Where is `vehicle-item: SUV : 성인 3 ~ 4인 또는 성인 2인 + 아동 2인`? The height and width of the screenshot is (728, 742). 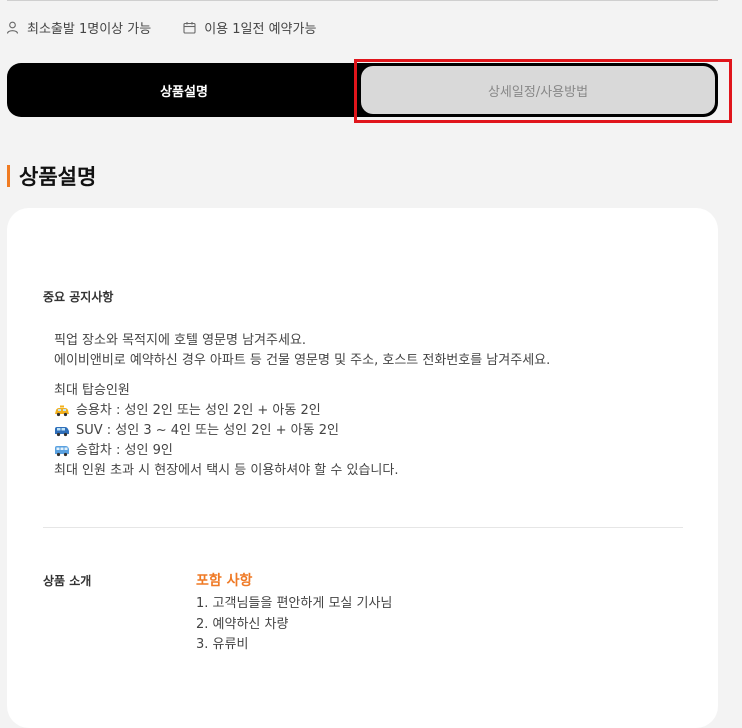 vehicle-item: SUV : 성인 3 ~ 4인 또는 성인 2인 + 아동 2인 is located at coordinates (302, 431).